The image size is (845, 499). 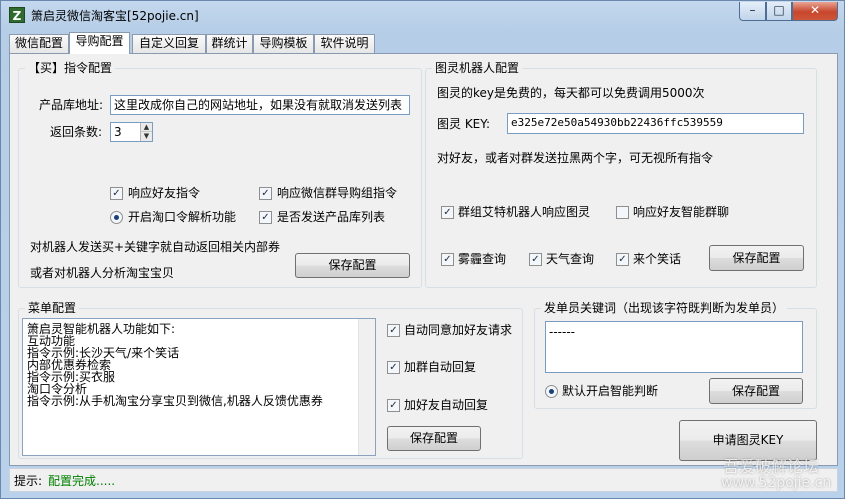 I want to click on send-product-list-label: 是否发送产品库列表, so click(x=331, y=217).